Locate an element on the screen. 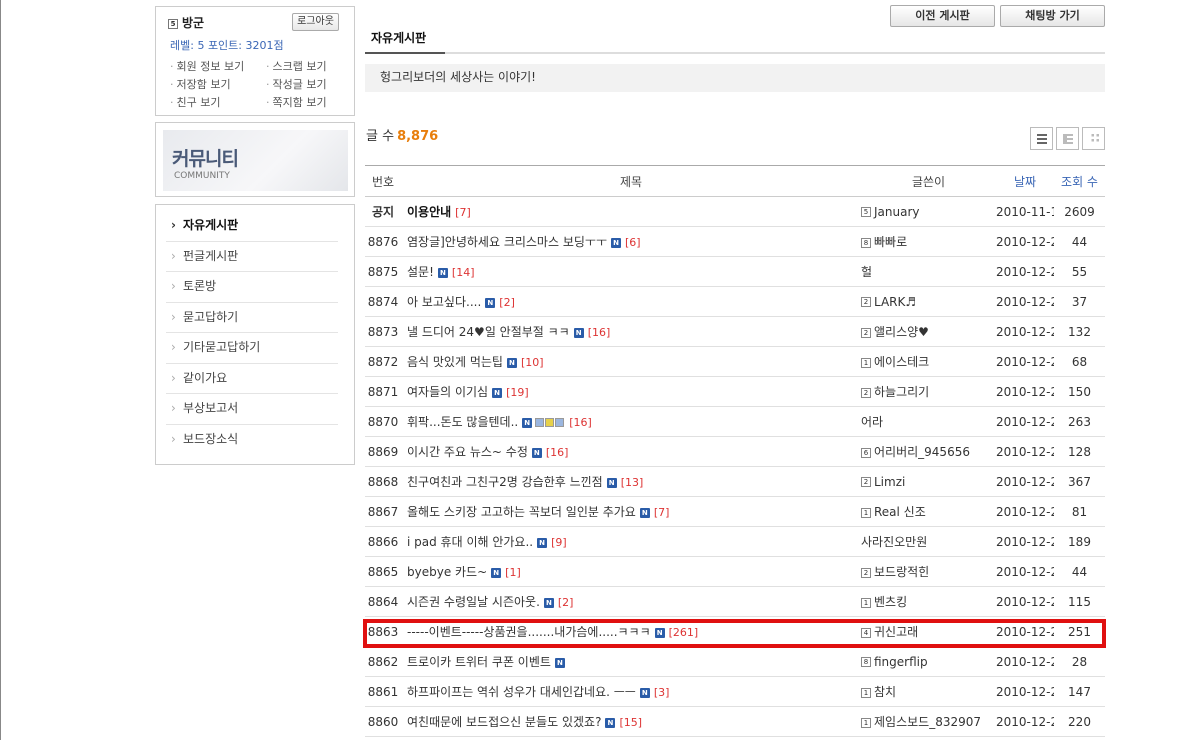 The height and width of the screenshot is (740, 1185). sidebar-item-free-board: 자유게시판 is located at coordinates (252, 226).